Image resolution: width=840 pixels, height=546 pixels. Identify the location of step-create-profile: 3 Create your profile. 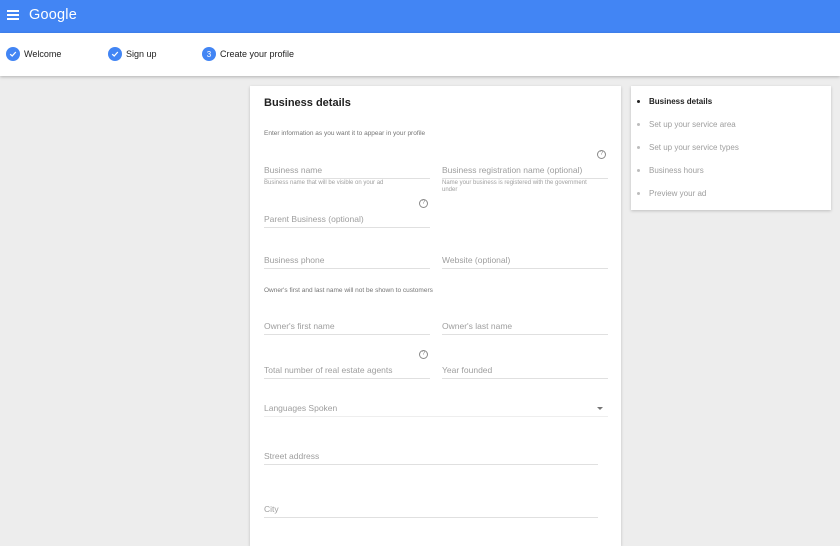
(248, 54).